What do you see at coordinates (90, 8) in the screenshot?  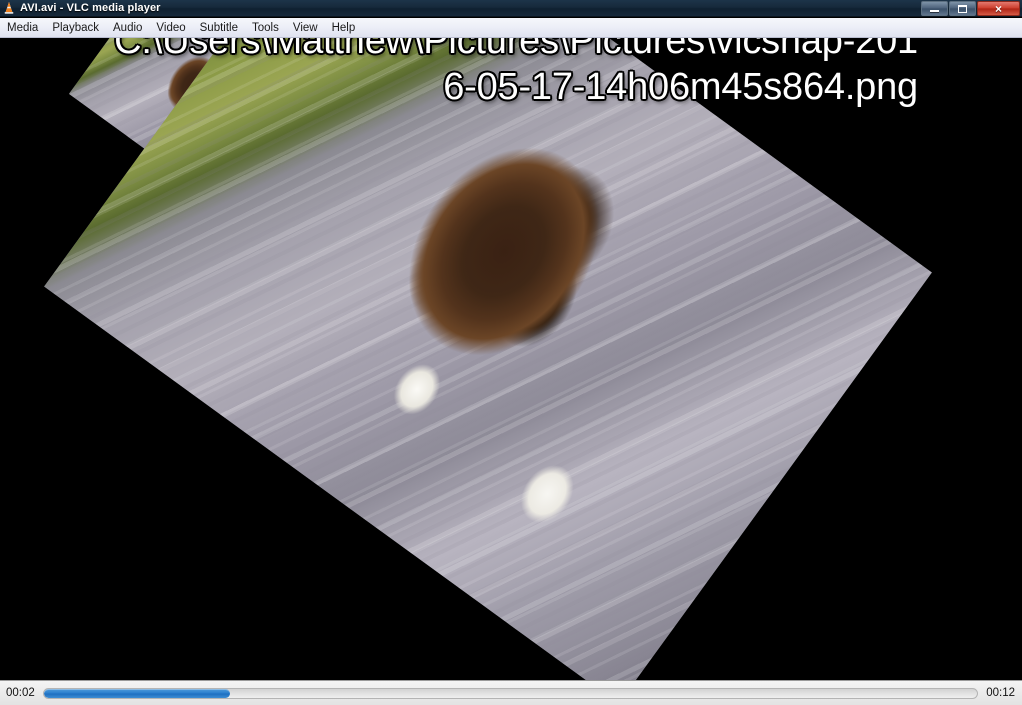 I see `window-title: AVI.avi - VLC media player` at bounding box center [90, 8].